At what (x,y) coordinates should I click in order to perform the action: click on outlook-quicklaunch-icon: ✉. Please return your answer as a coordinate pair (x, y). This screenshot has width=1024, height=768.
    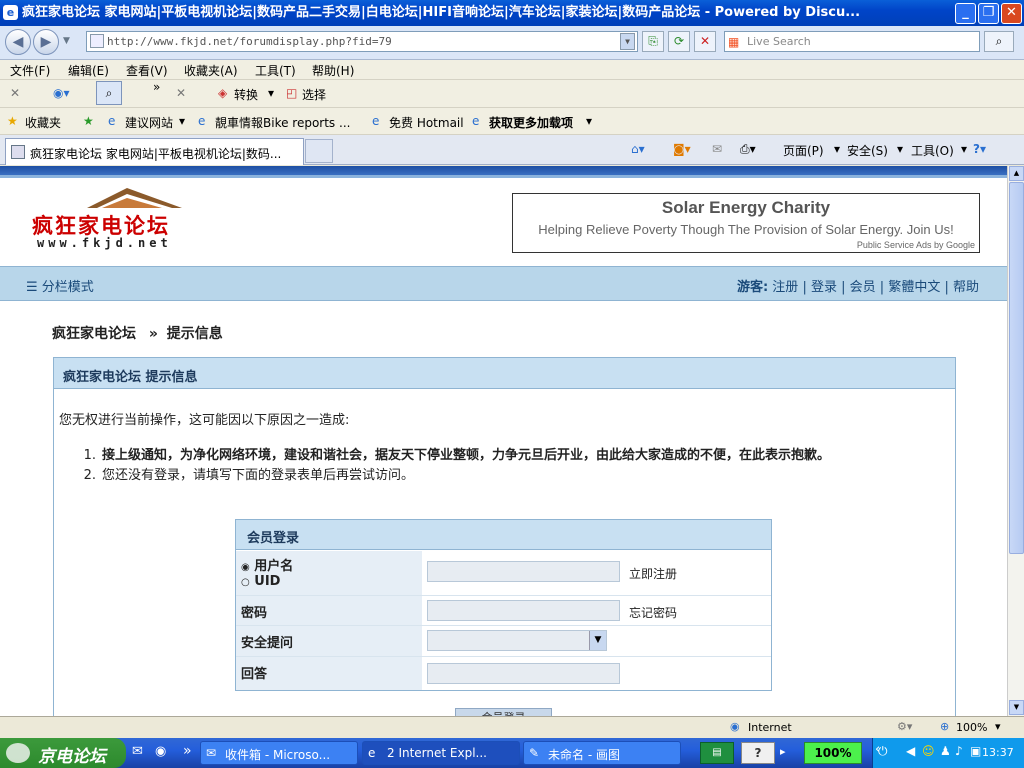
    Looking at the image, I should click on (137, 751).